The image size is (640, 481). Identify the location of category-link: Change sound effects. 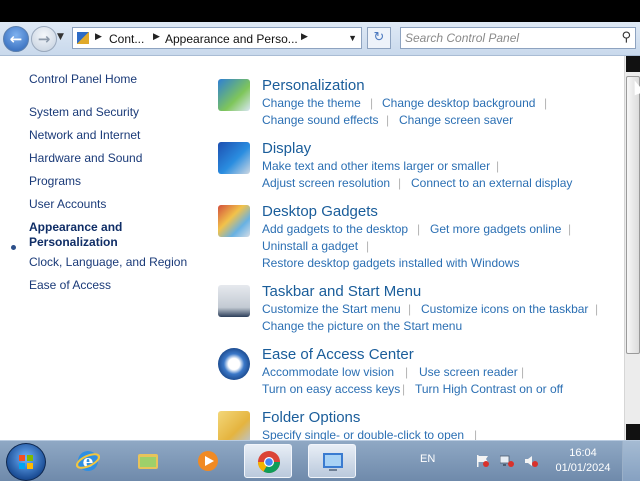
(320, 120).